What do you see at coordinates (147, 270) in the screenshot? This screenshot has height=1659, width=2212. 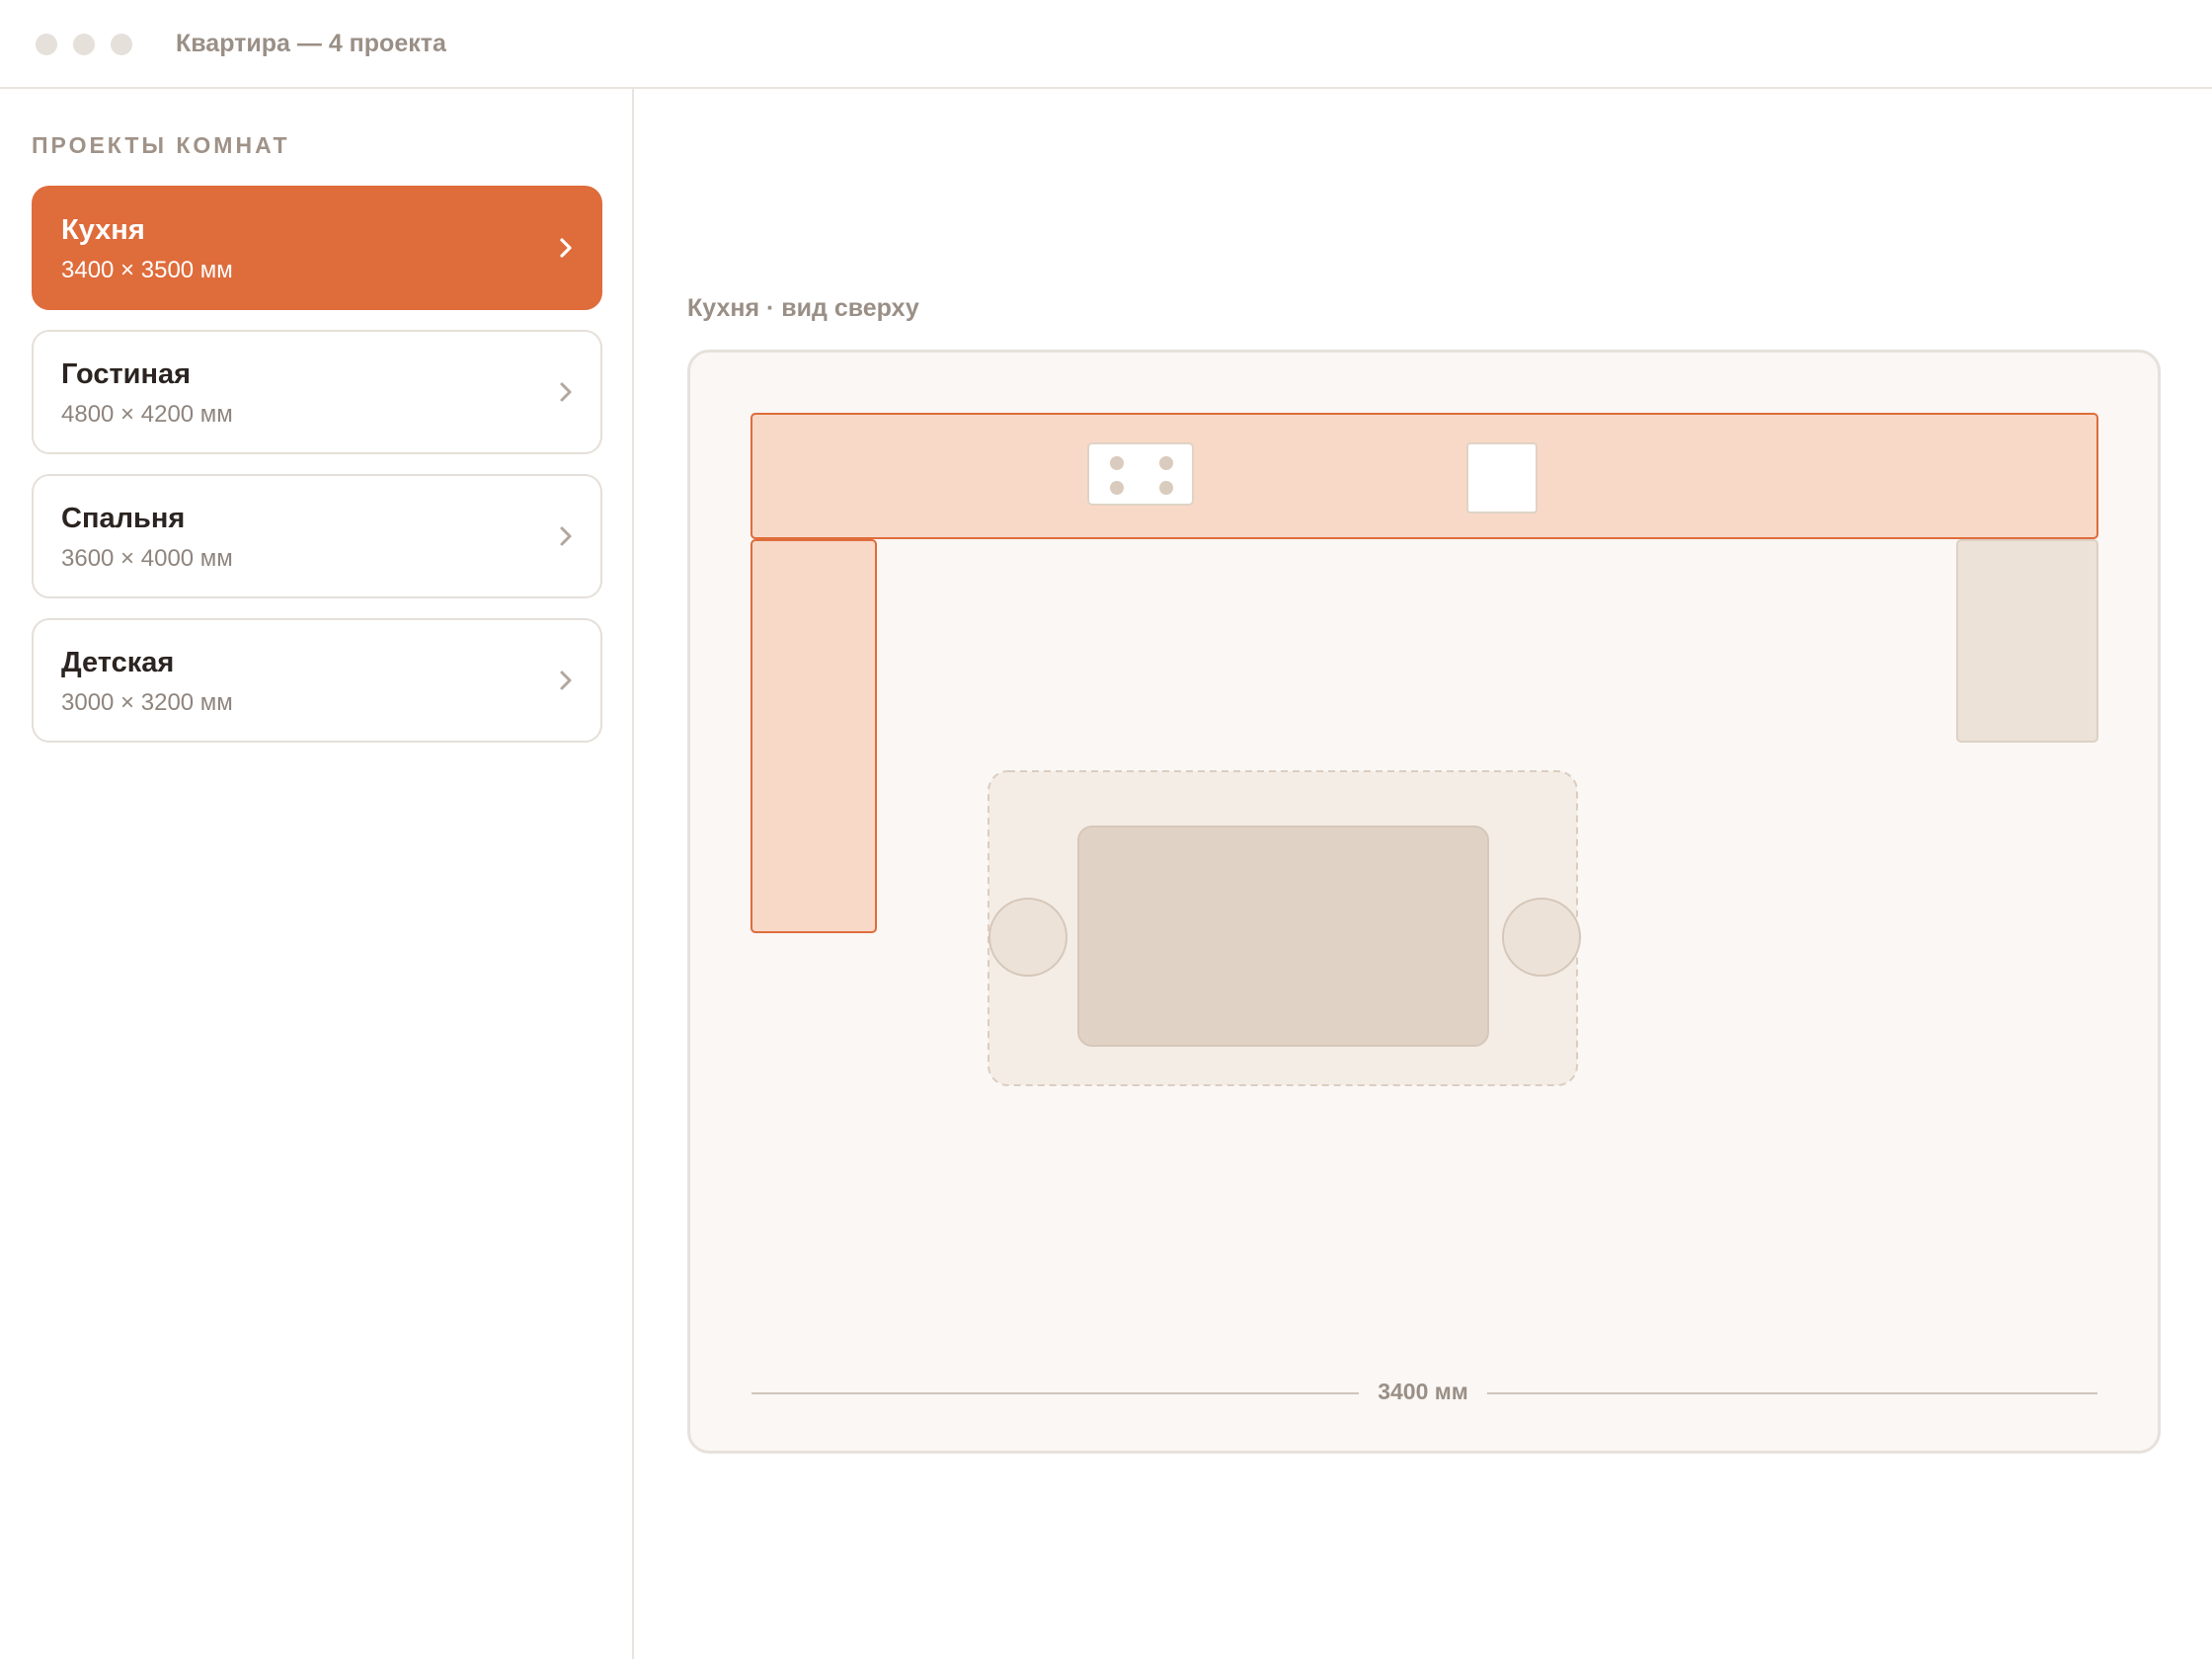 I see `room-size: 3400 × 3500 мм` at bounding box center [147, 270].